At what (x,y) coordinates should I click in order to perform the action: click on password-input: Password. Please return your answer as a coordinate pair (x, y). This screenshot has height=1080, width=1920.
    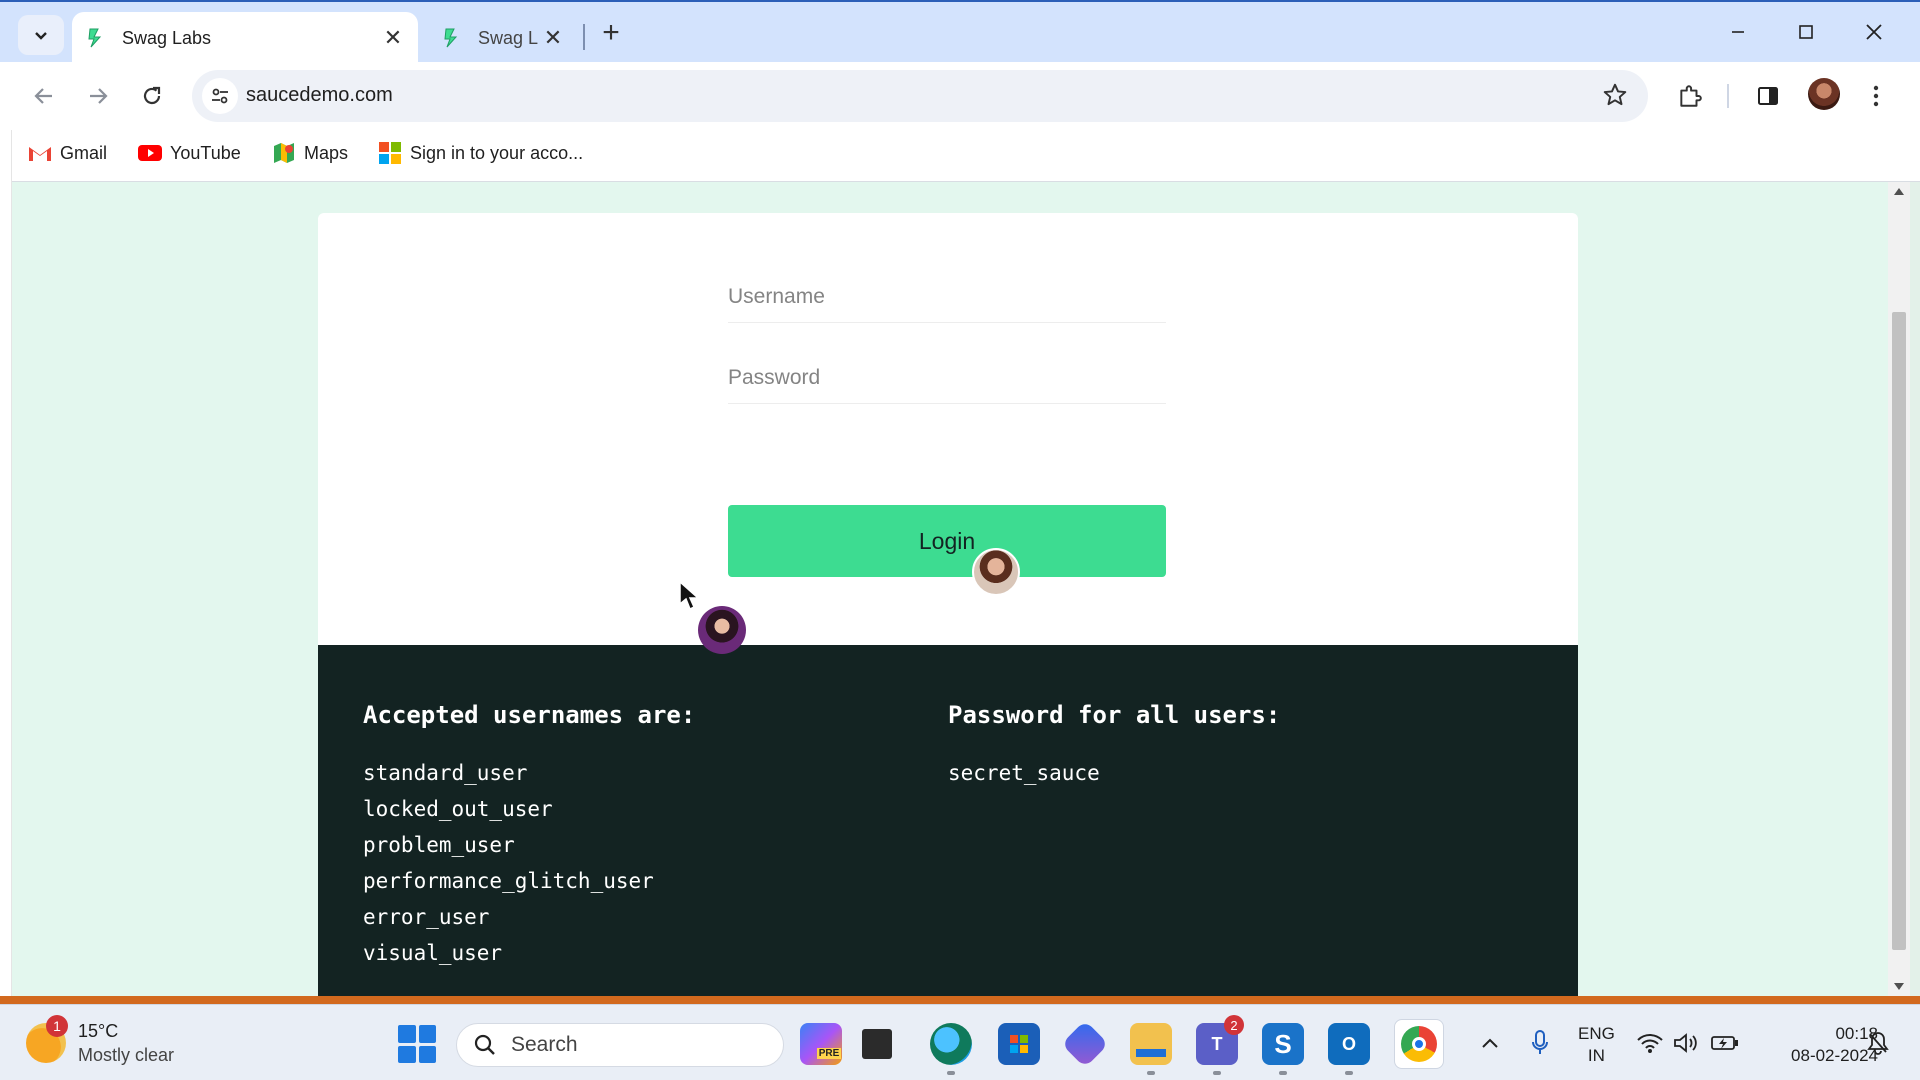
    Looking at the image, I should click on (947, 376).